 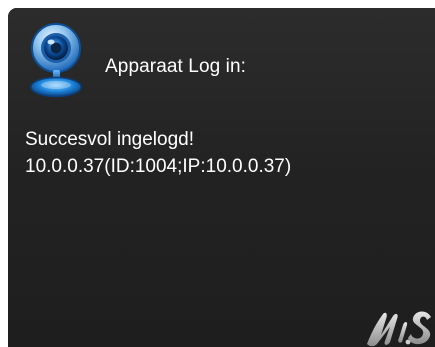 What do you see at coordinates (176, 66) in the screenshot?
I see `notification-title: Apparaat Log in:` at bounding box center [176, 66].